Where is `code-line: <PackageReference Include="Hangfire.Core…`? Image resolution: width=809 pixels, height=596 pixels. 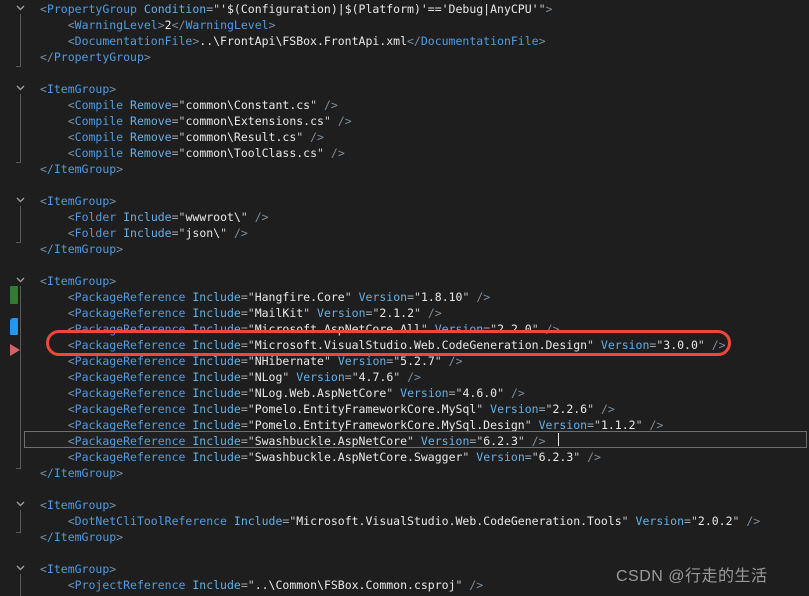 code-line: <PackageReference Include="Hangfire.Core… is located at coordinates (404, 297).